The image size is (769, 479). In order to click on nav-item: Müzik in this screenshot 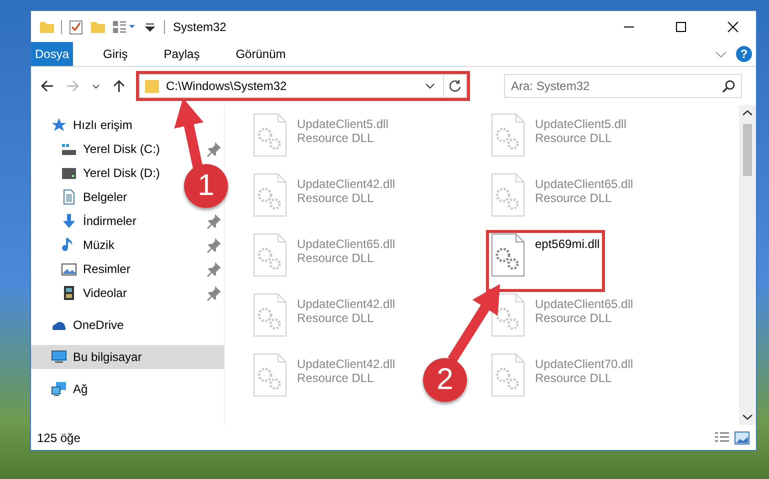, I will do `click(127, 245)`.